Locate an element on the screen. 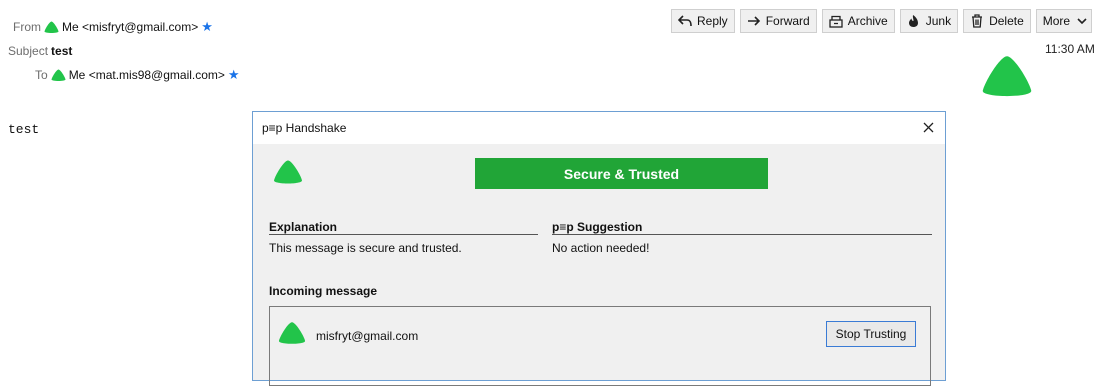  delete-icon is located at coordinates (977, 21).